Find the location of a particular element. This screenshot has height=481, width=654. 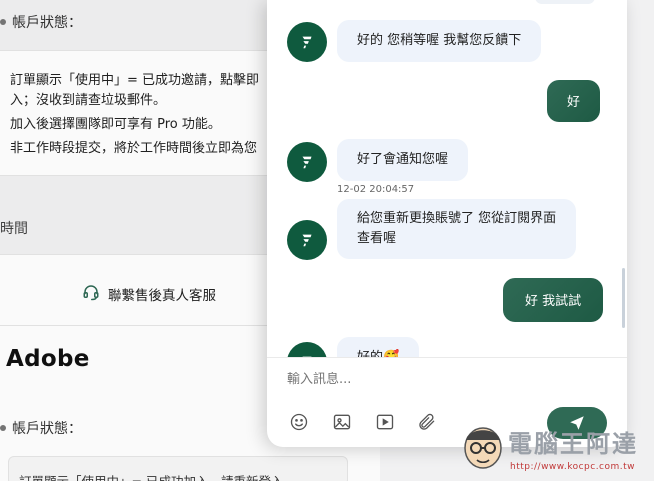

message-scrollbar is located at coordinates (623, 298).